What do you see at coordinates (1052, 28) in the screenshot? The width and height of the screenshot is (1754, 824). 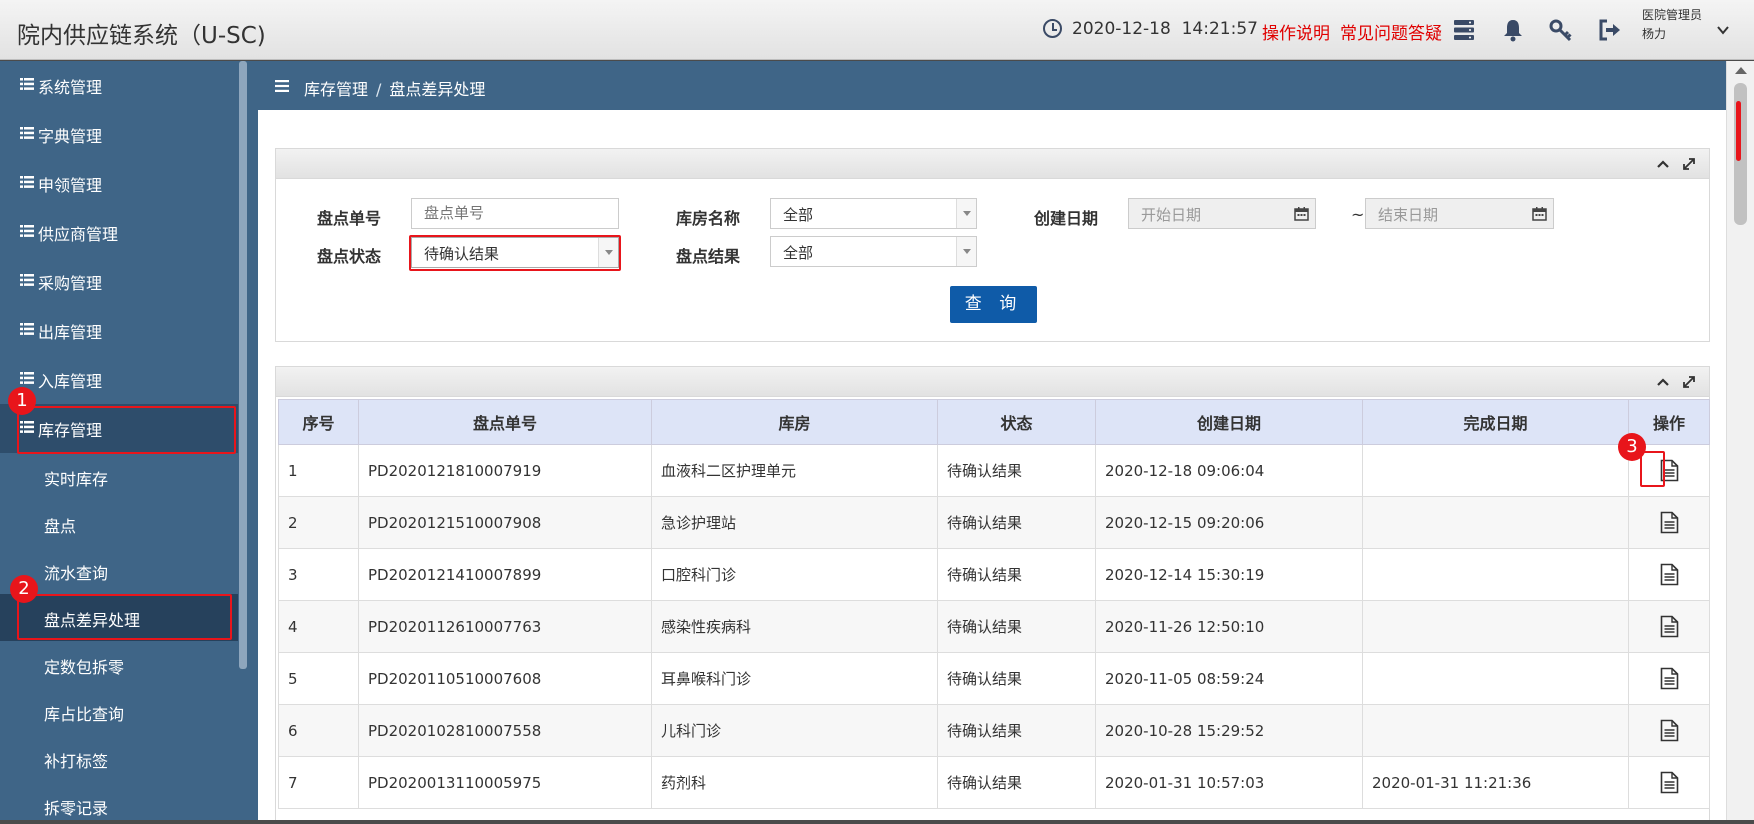 I see `clock-icon` at bounding box center [1052, 28].